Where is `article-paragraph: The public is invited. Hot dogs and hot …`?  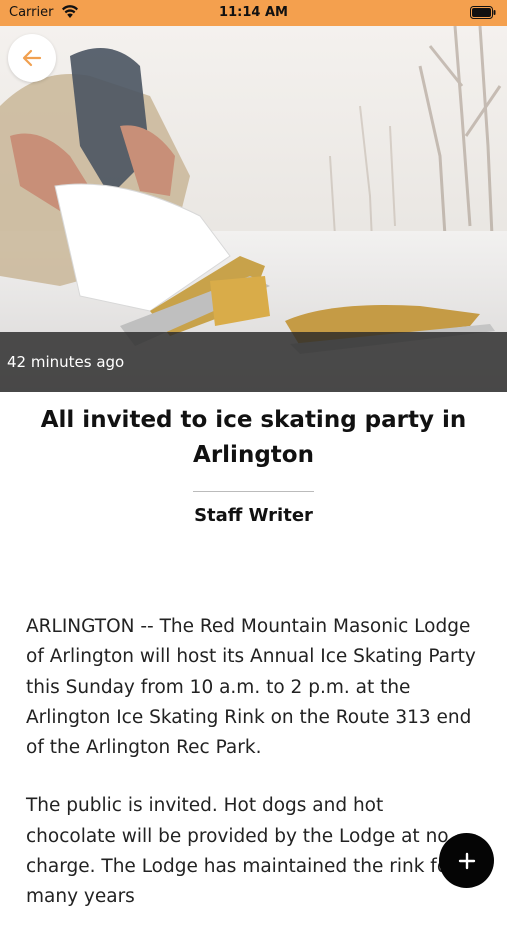 article-paragraph: The public is invited. Hot dogs and hot … is located at coordinates (241, 851).